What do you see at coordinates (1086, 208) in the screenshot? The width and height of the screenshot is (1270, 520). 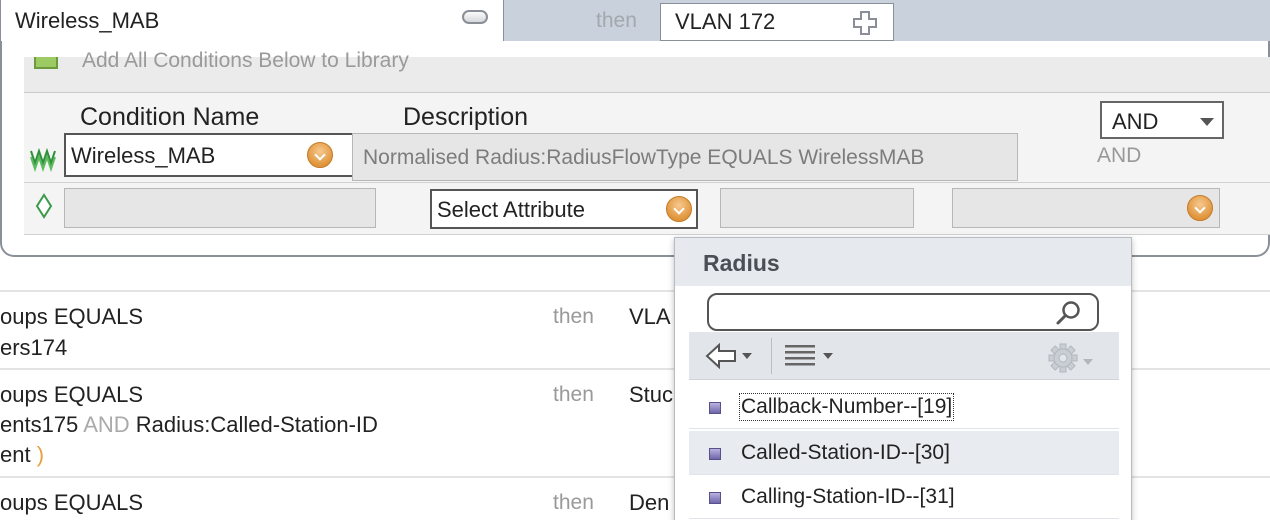 I see `value-select` at bounding box center [1086, 208].